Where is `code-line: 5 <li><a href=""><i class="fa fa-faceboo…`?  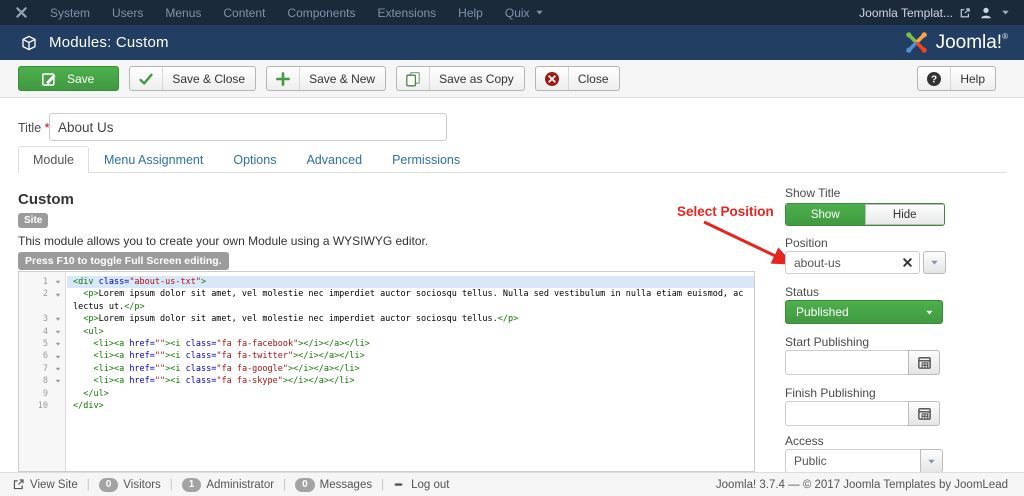 code-line: 5 <li><a href=""><i class="fa fa-faceboo… is located at coordinates (386, 344).